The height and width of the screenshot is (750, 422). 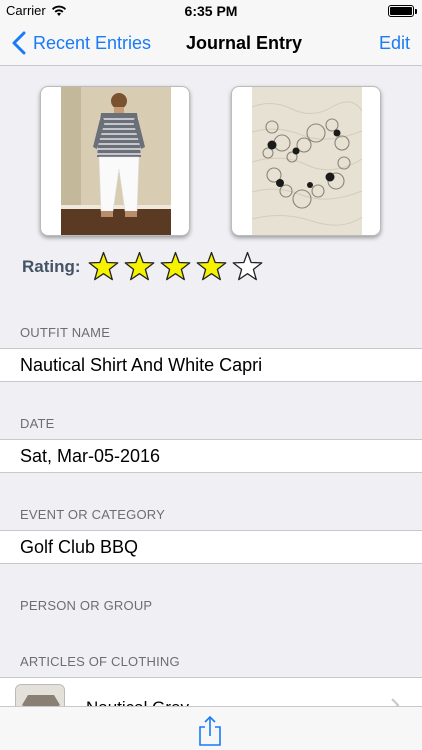 I want to click on battery-icon, so click(x=402, y=11).